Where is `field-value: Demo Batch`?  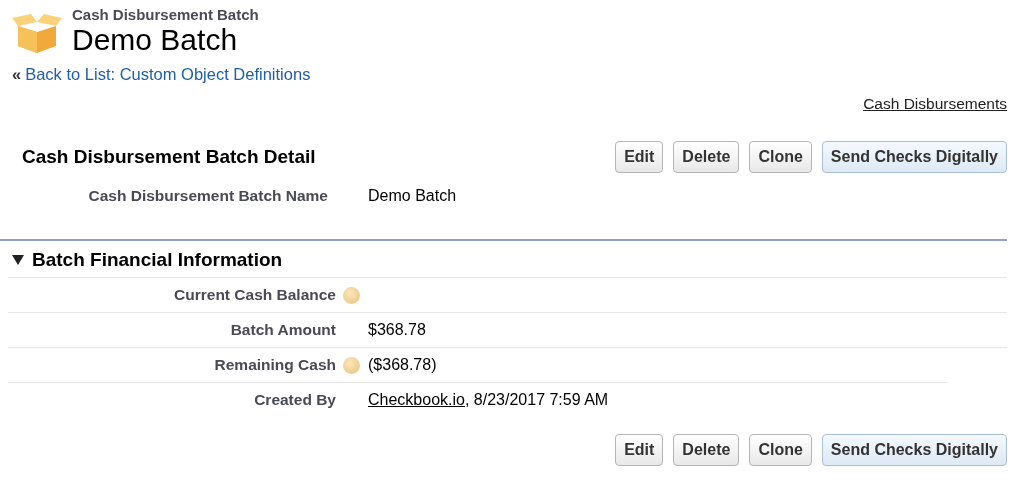 field-value: Demo Batch is located at coordinates (412, 196).